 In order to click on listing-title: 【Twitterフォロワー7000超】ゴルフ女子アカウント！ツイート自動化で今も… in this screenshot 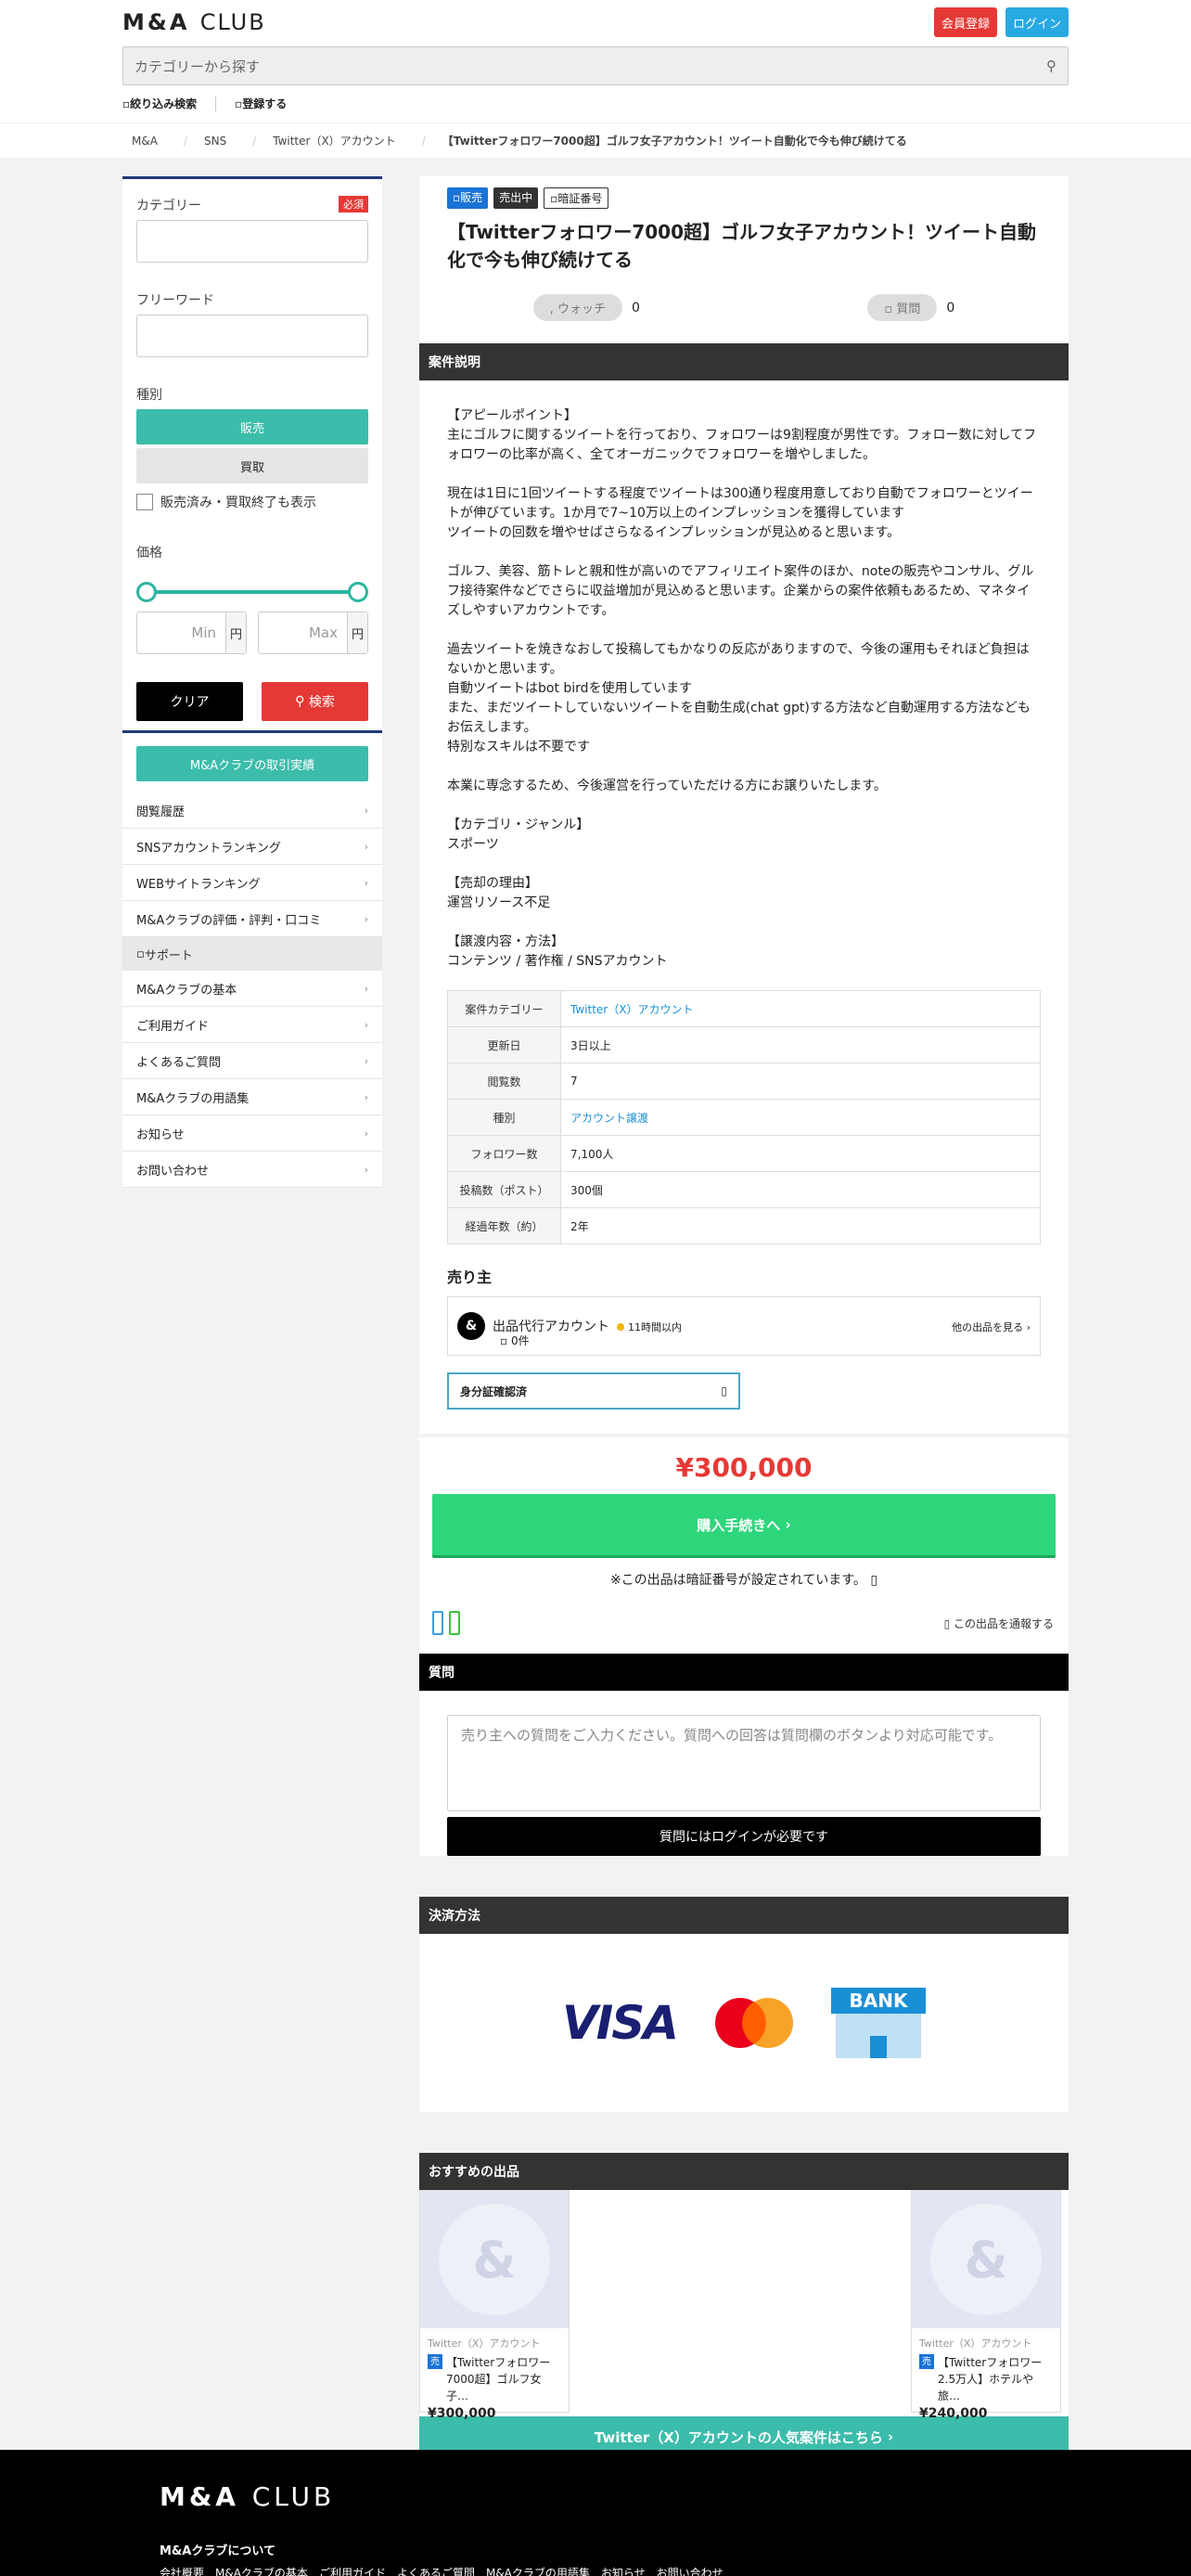, I will do `click(741, 246)`.